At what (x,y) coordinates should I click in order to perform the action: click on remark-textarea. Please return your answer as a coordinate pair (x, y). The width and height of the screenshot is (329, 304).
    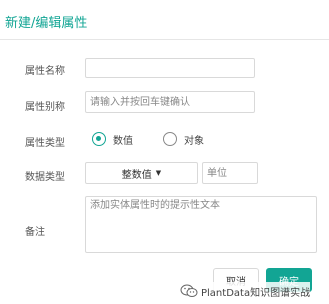
    Looking at the image, I should click on (201, 224).